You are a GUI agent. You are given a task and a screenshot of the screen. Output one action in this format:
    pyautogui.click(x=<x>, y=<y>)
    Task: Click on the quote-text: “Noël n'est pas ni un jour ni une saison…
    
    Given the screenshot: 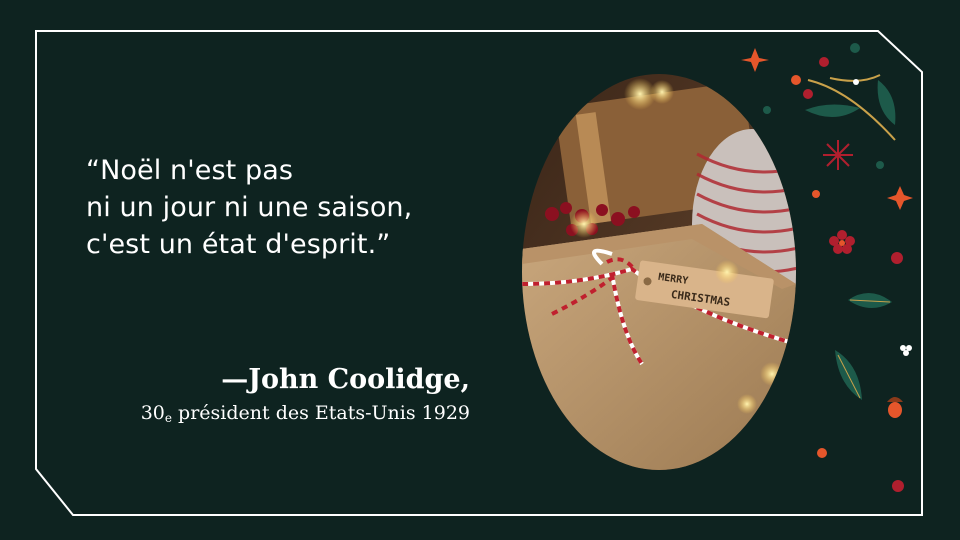 What is the action you would take?
    pyautogui.click(x=296, y=207)
    